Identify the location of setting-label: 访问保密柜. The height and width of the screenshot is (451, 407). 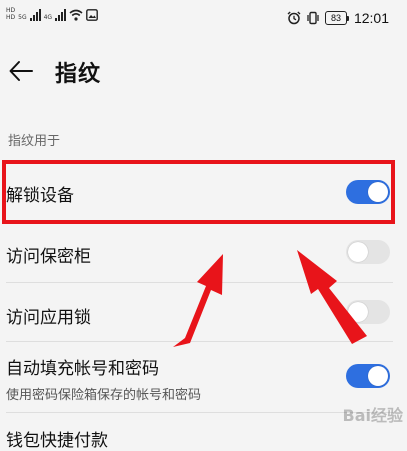
(48, 257).